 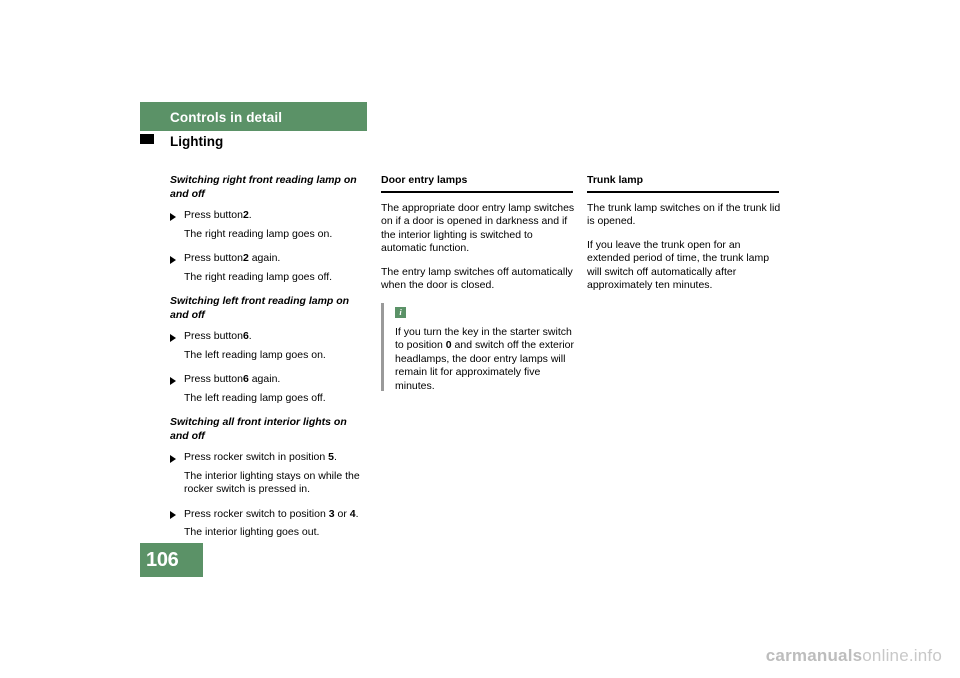 I want to click on info-note-bar, so click(x=382, y=346).